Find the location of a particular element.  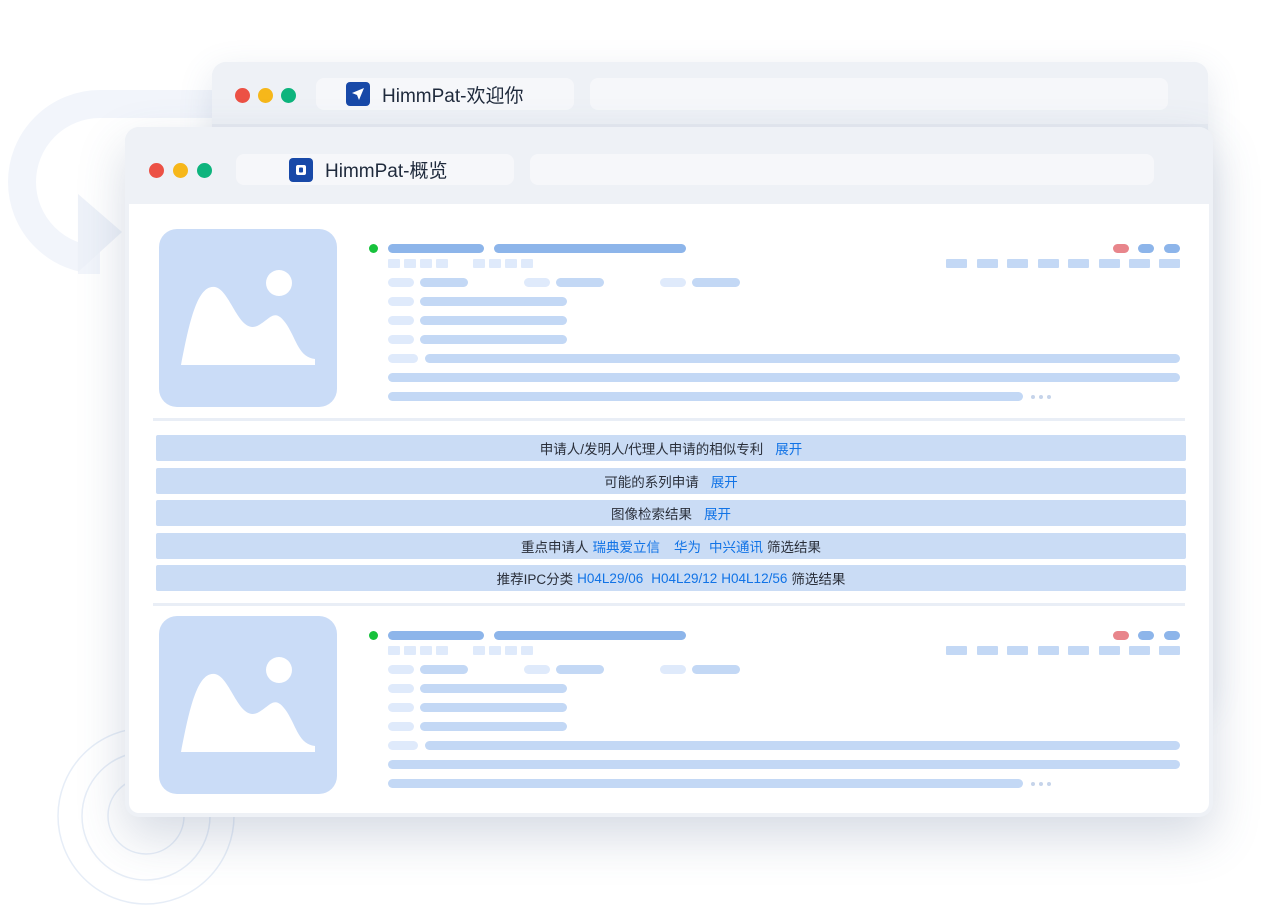

send-arrow-icon is located at coordinates (358, 94).